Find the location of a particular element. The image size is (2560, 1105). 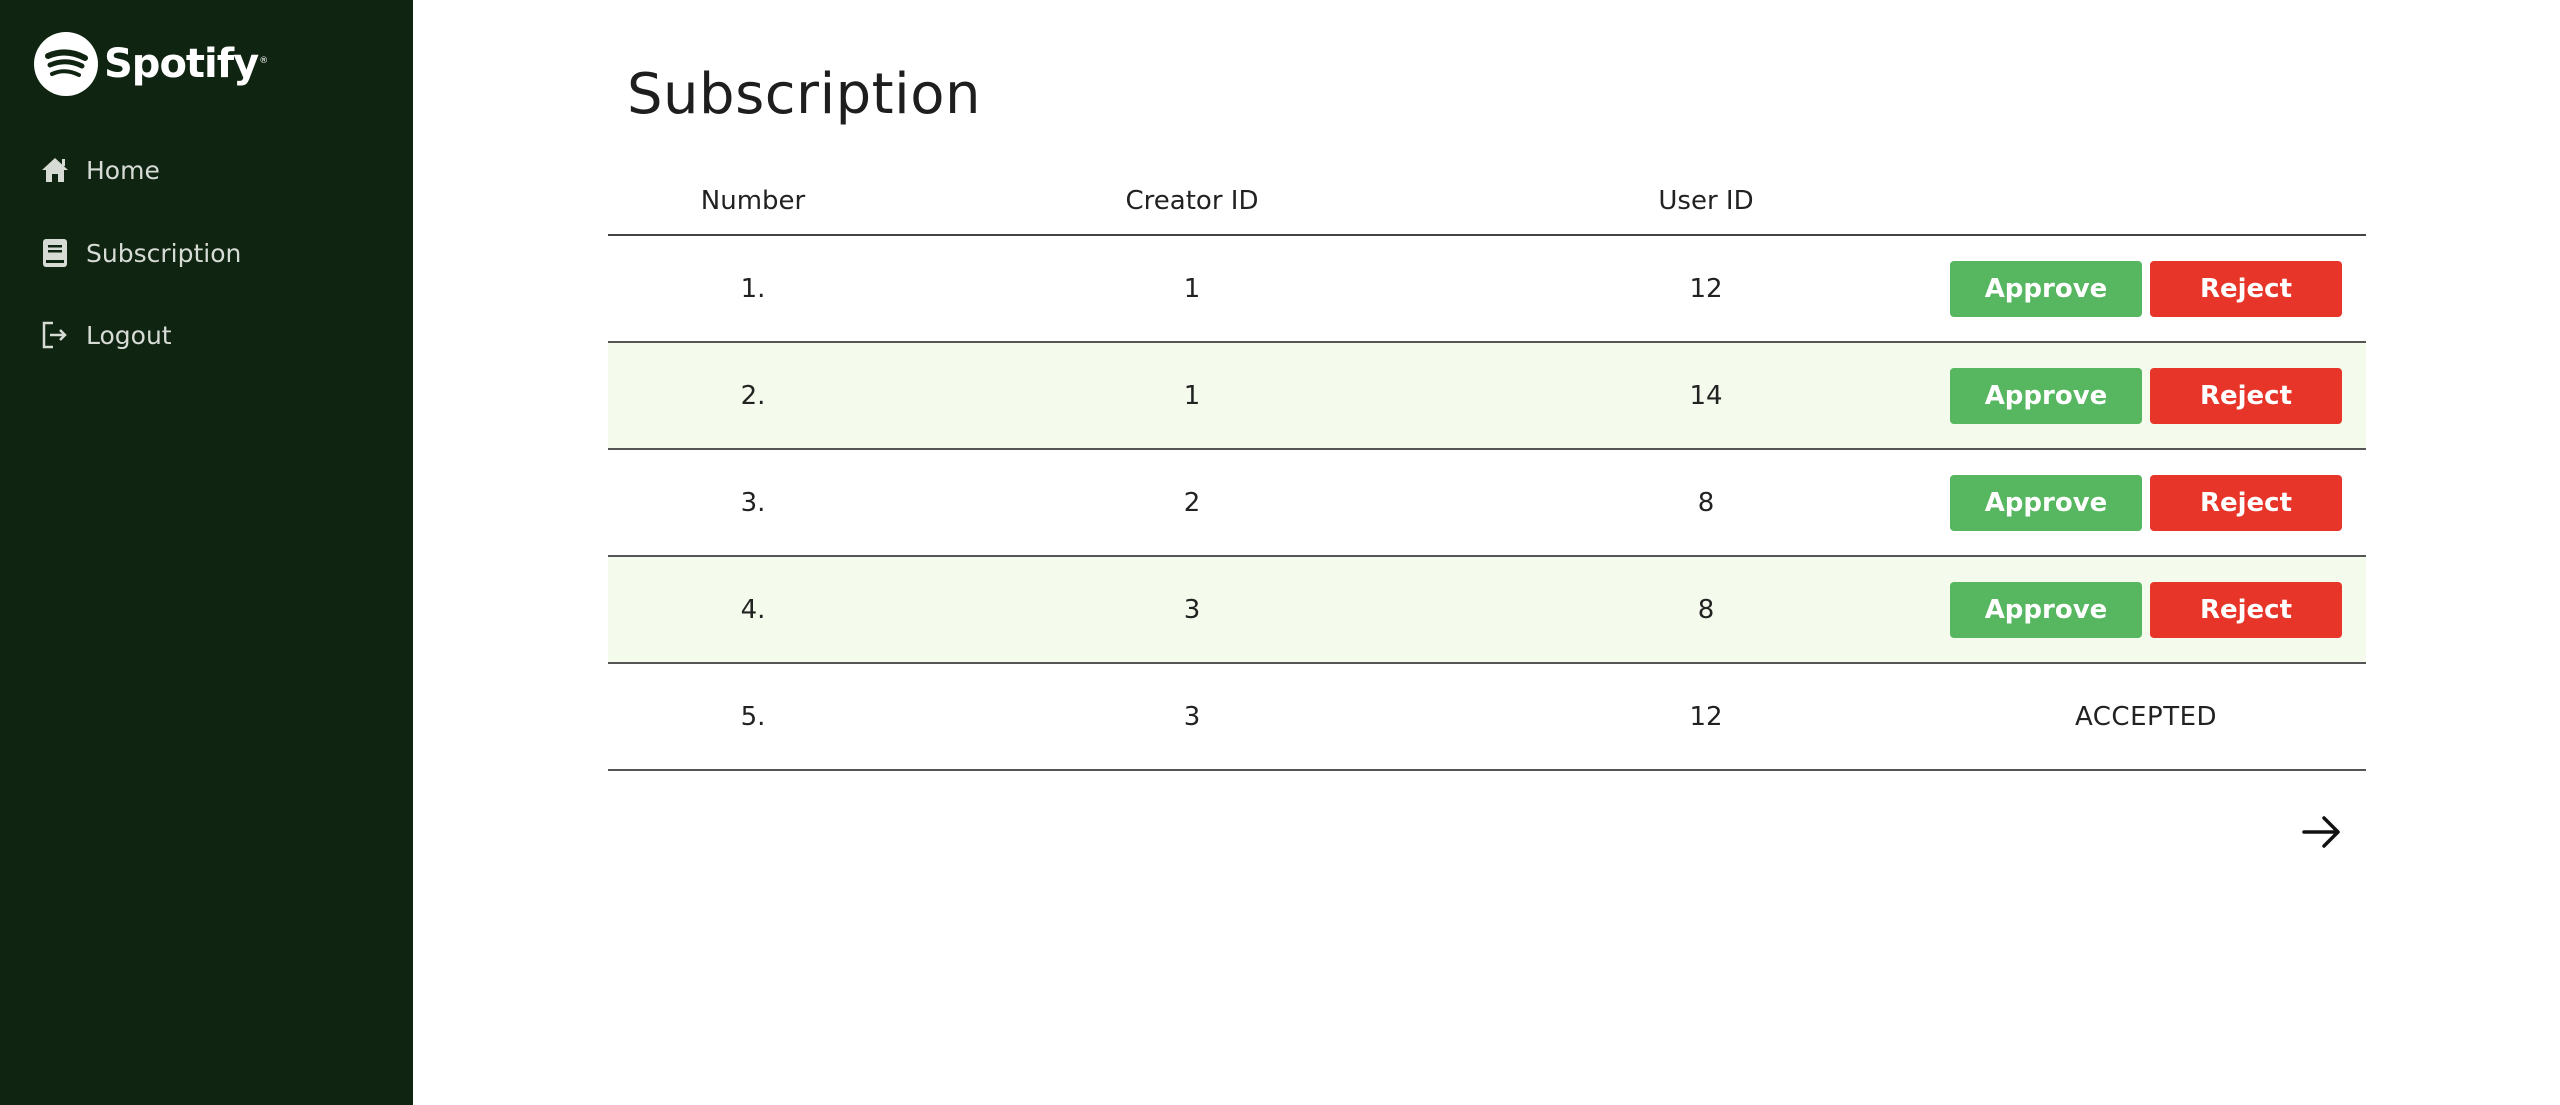

row-creator-id: 2 is located at coordinates (1192, 502).